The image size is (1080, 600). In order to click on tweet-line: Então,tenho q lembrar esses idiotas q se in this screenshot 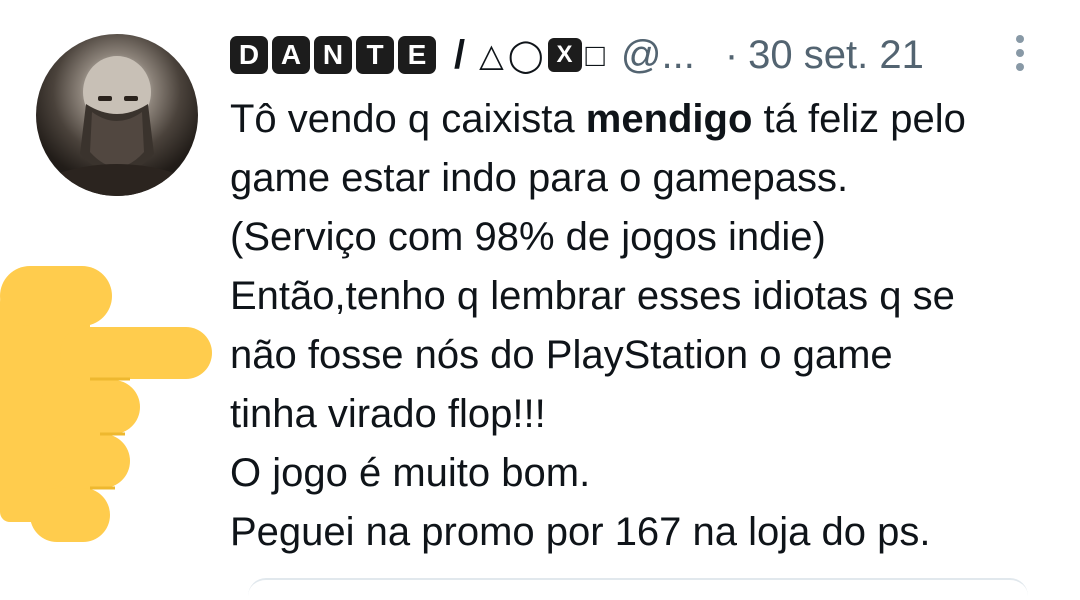, I will do `click(592, 296)`.